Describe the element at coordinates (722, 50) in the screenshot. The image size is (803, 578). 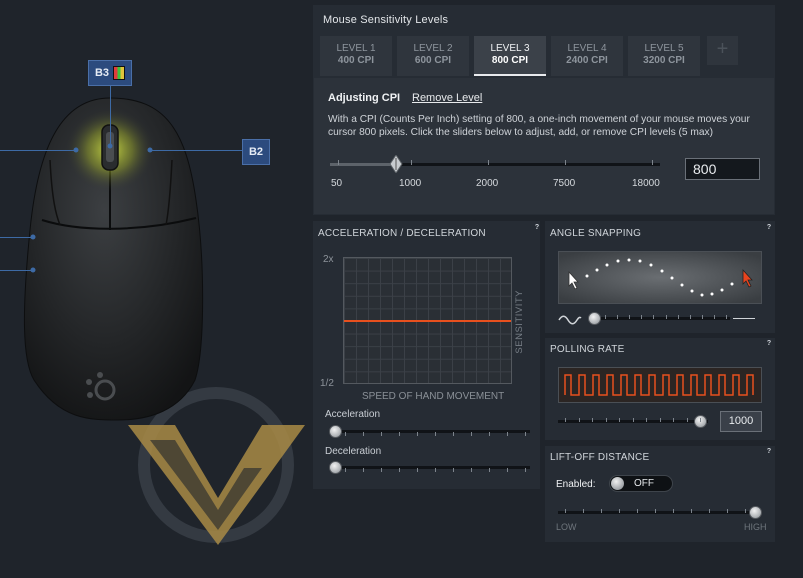
I see `add-level-button: +` at that location.